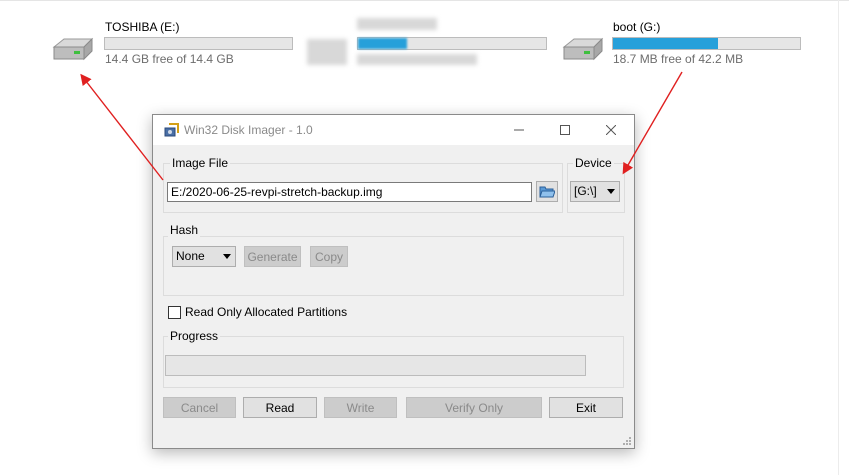 This screenshot has width=849, height=475. What do you see at coordinates (637, 27) in the screenshot?
I see `drive-name: boot (G:)` at bounding box center [637, 27].